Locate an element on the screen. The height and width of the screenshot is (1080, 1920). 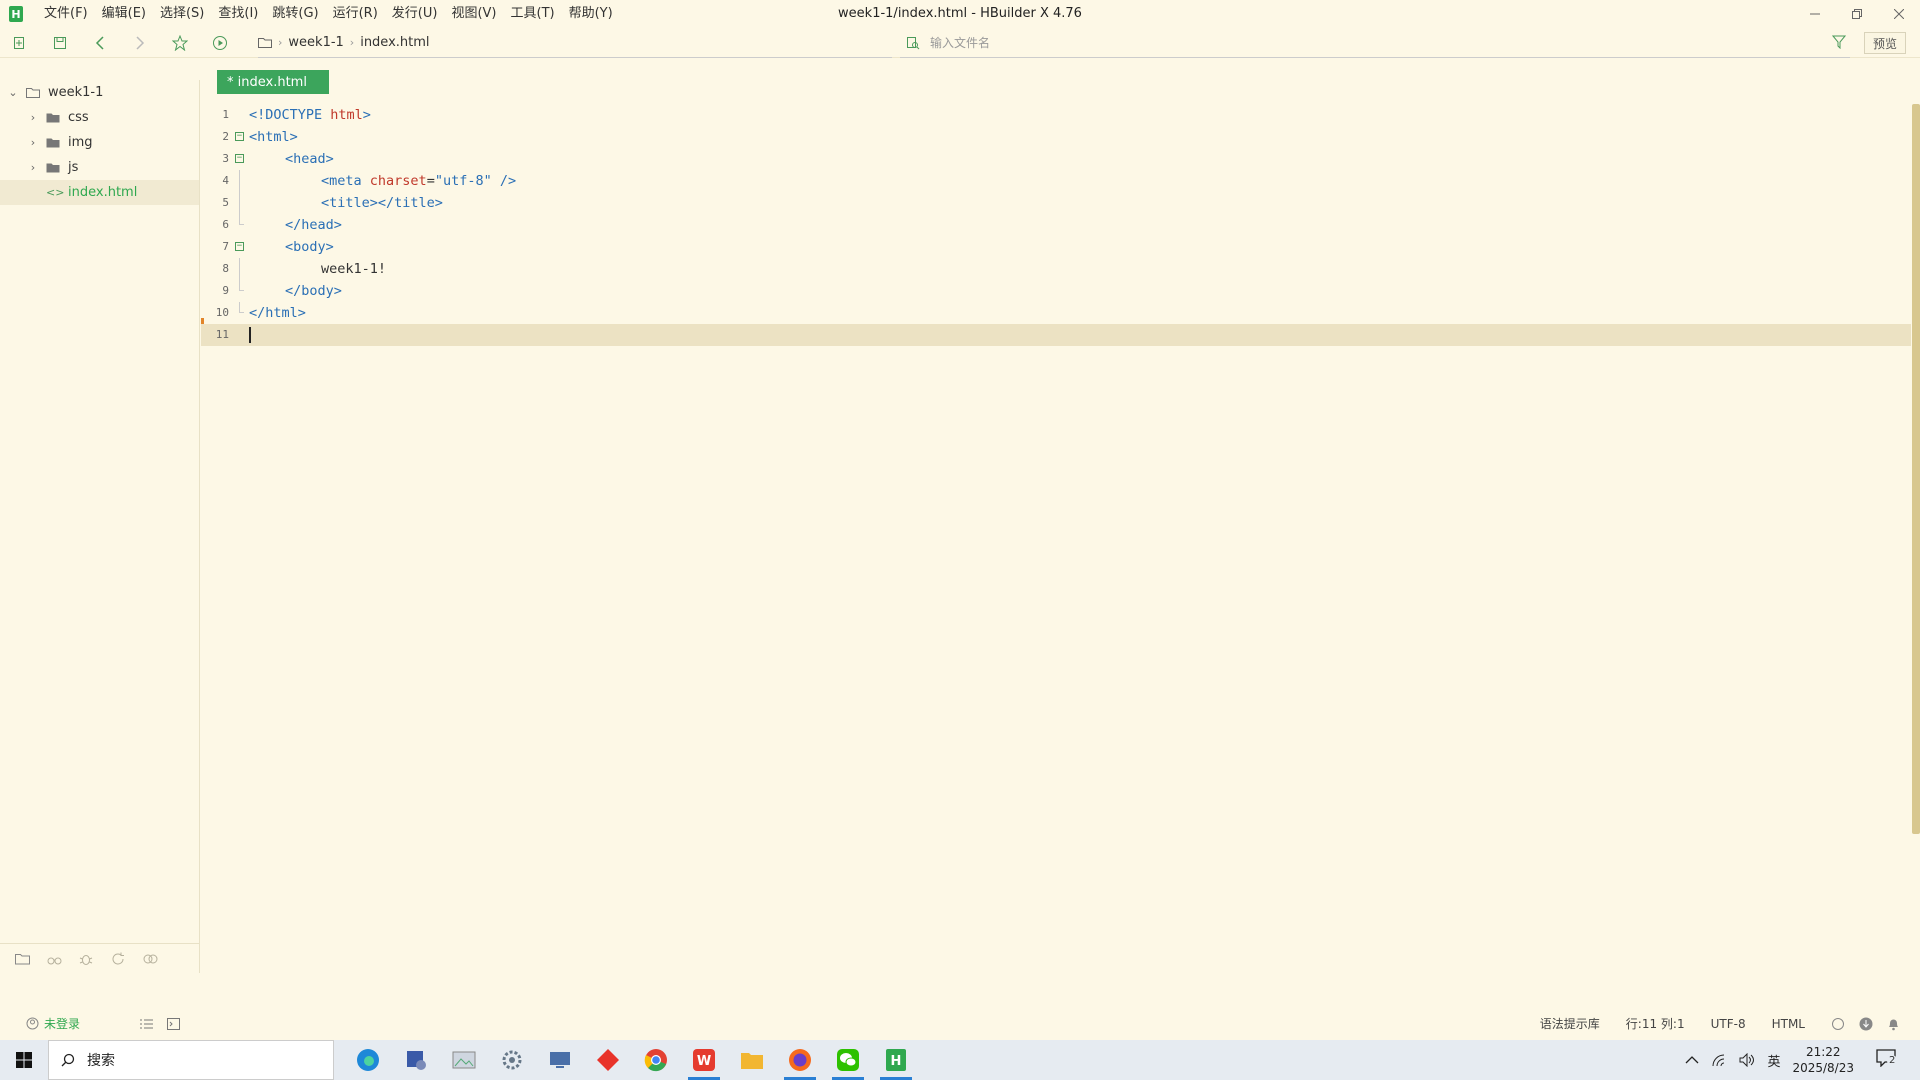
menu-help: 帮助(Y) is located at coordinates (591, 14).